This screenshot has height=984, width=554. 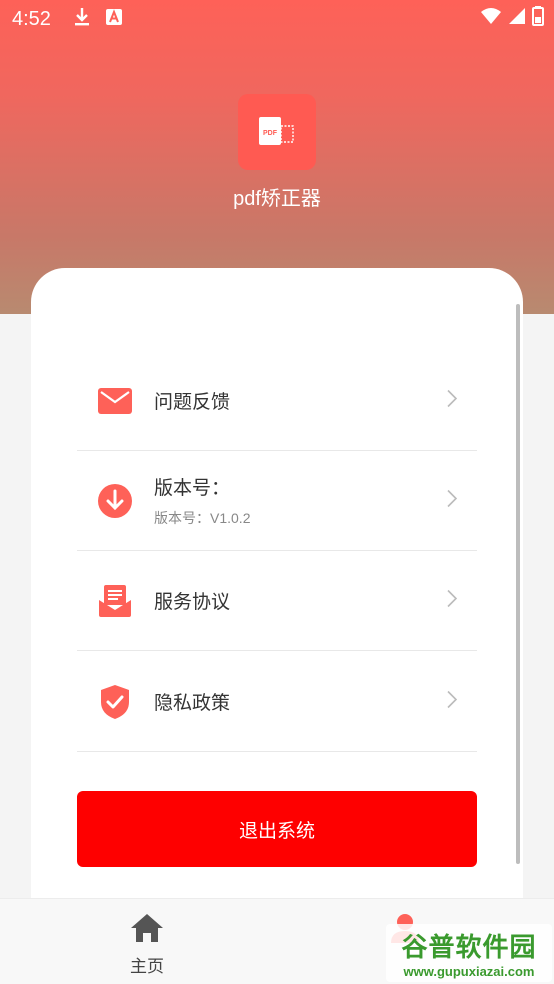 I want to click on app-name: pdf矫正器, so click(x=277, y=199).